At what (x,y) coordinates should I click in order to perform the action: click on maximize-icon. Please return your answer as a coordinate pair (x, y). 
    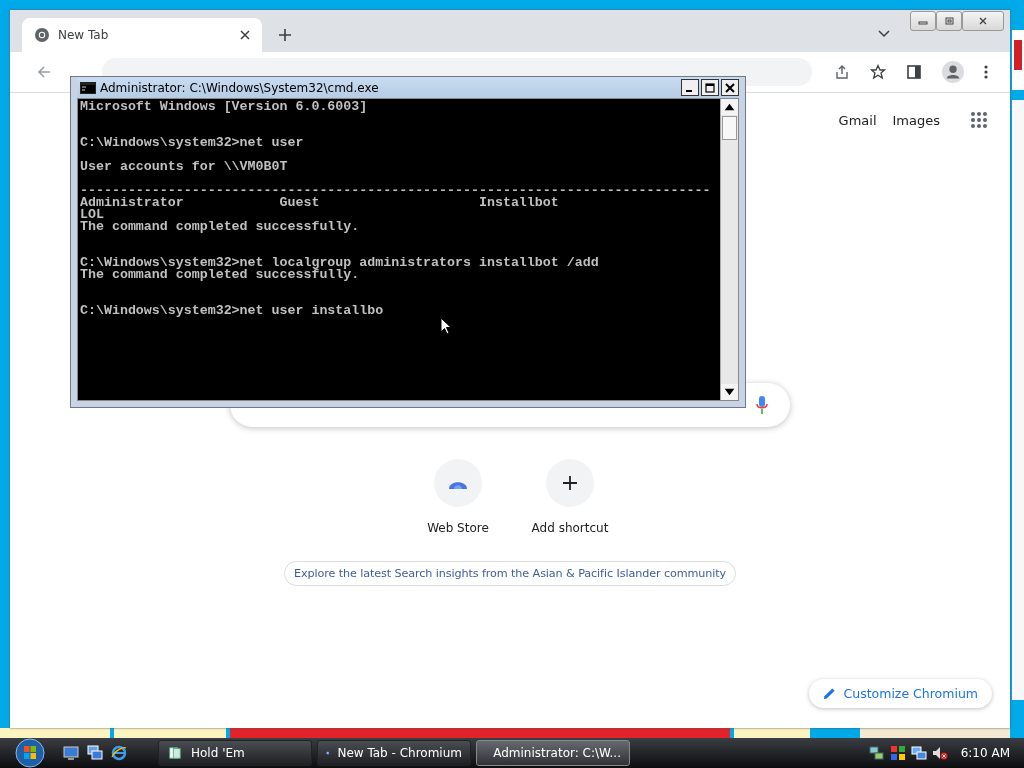
    Looking at the image, I should click on (710, 87).